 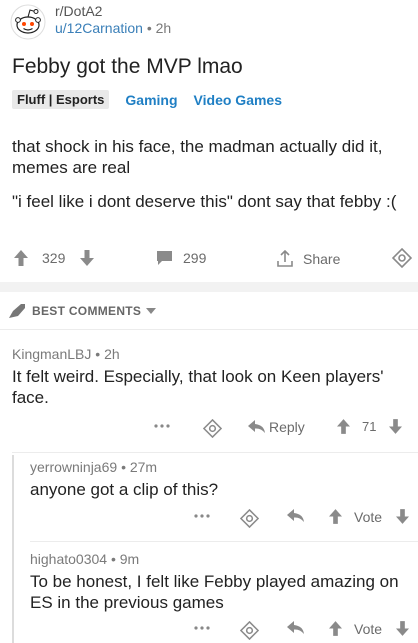 I want to click on post-author-line: u/12Carnation • 2h, so click(x=113, y=28).